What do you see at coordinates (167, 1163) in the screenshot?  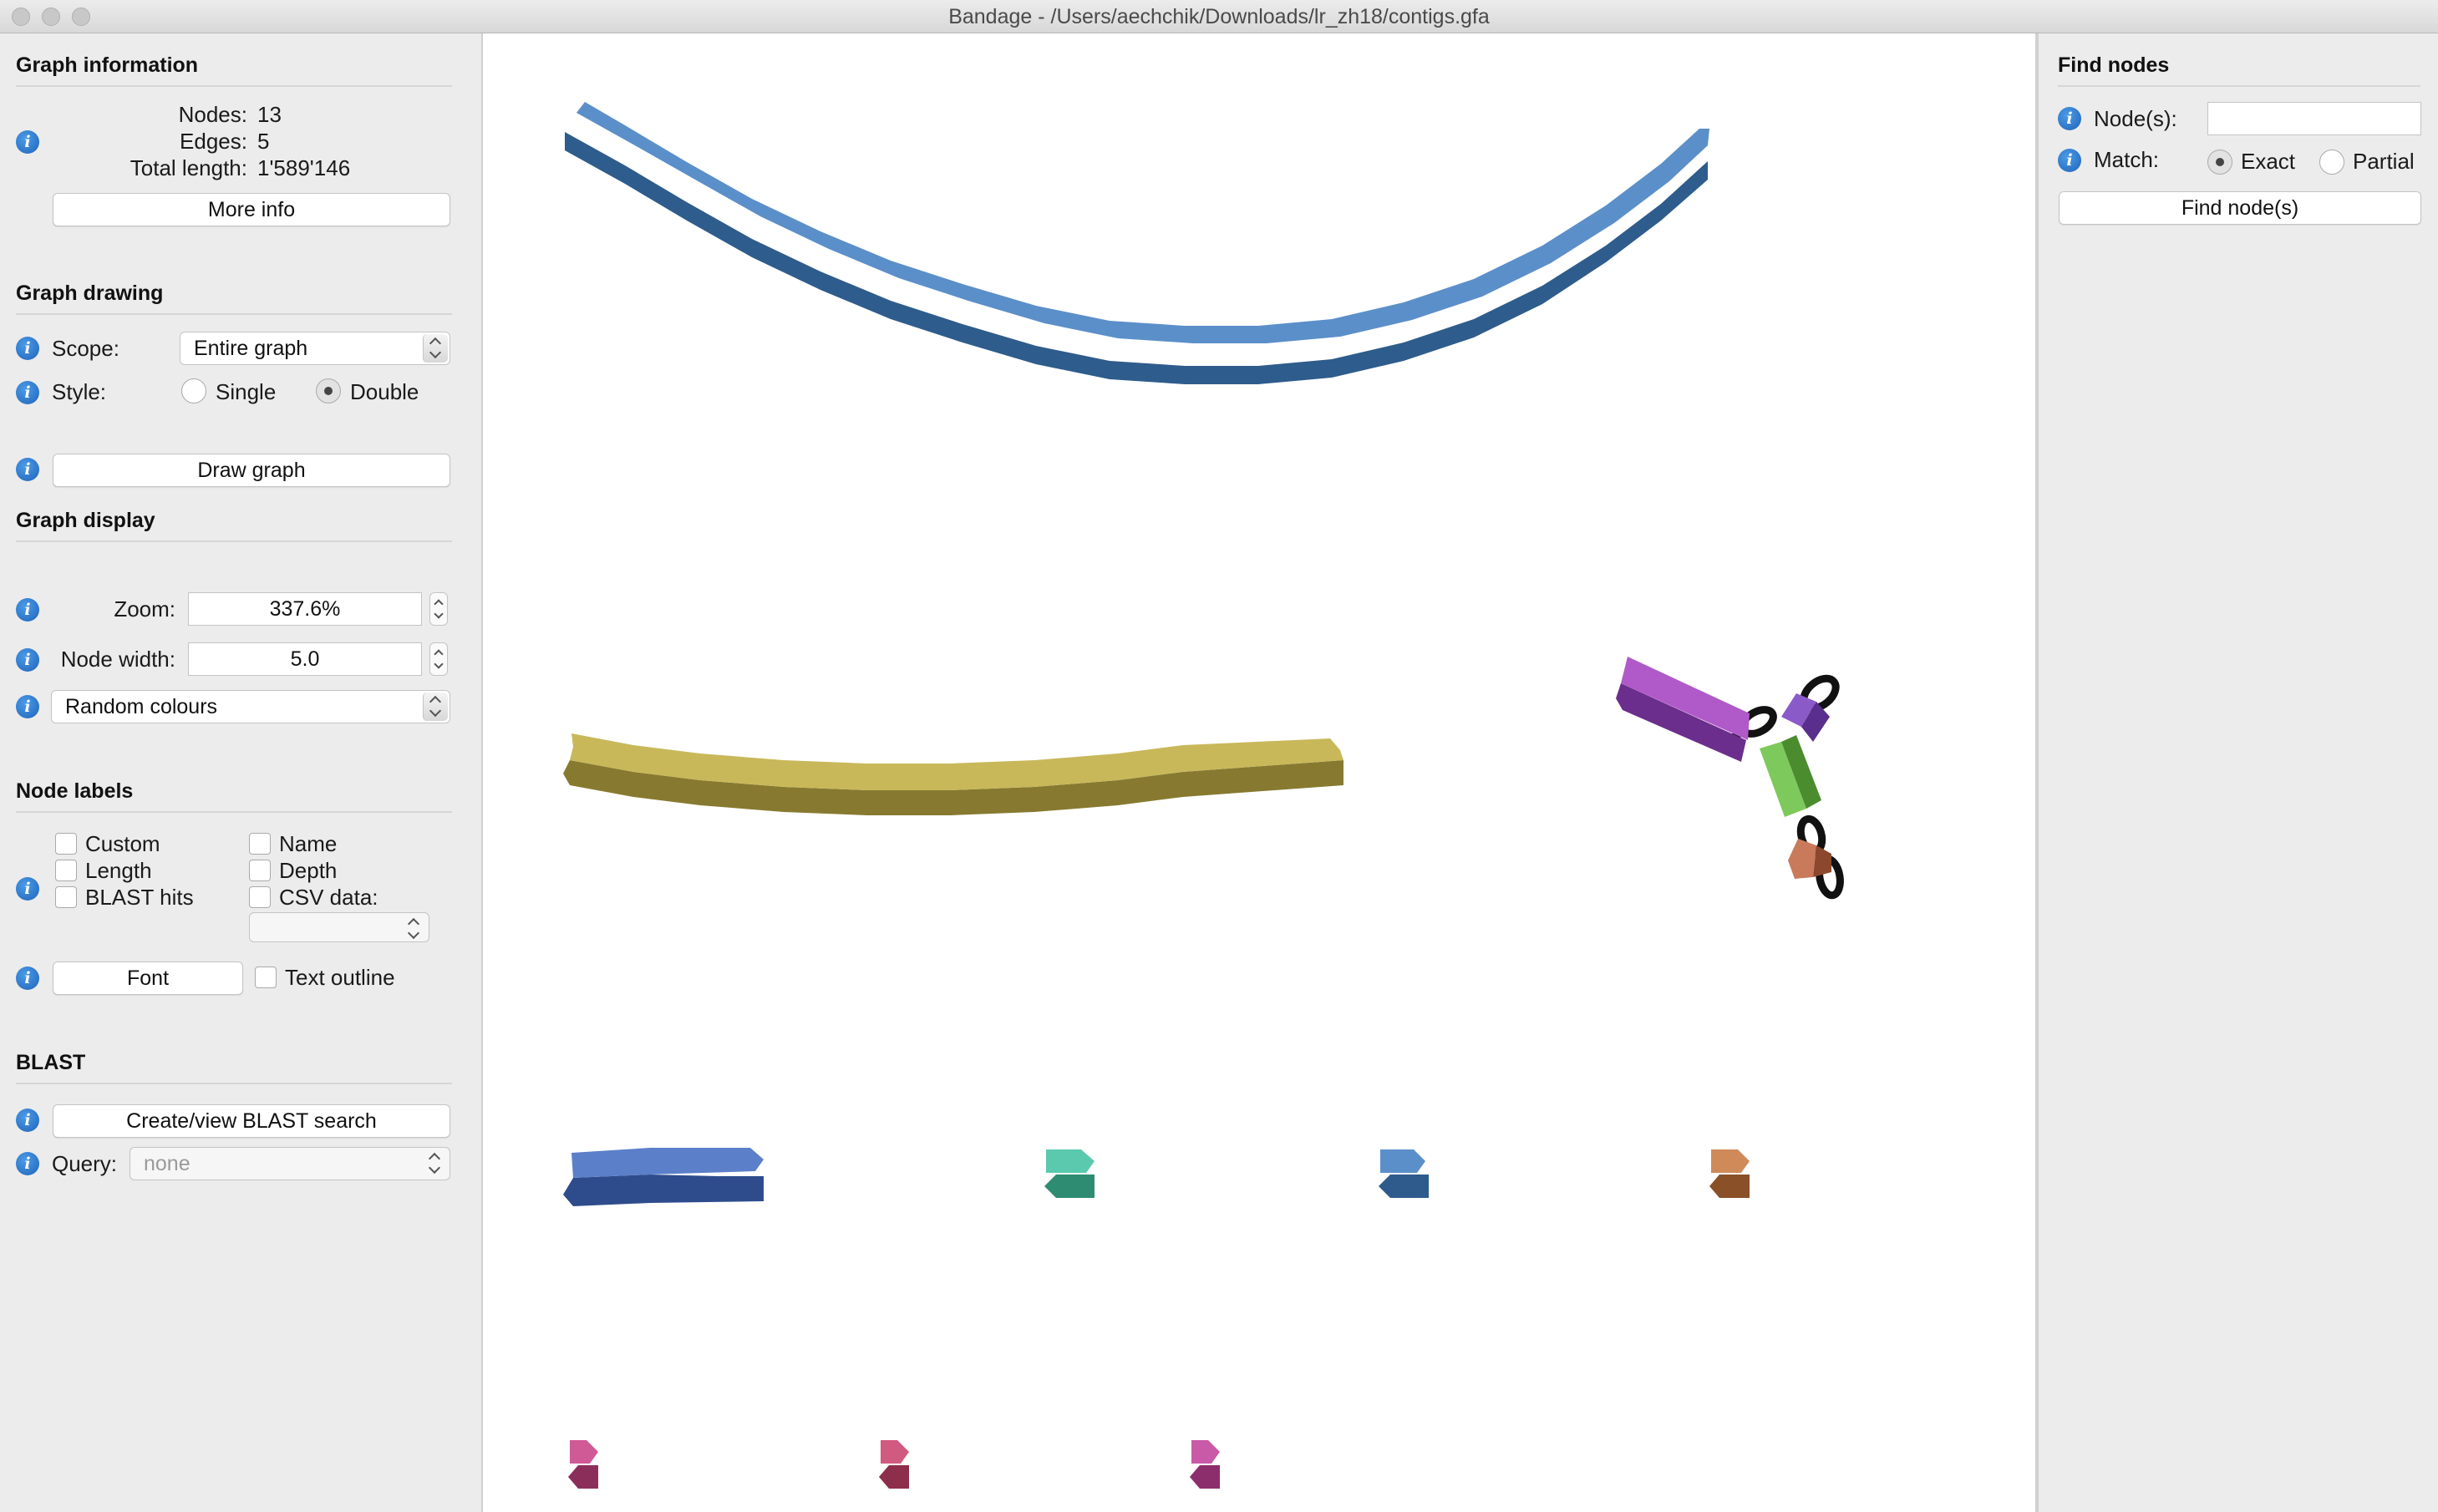 I see `blast-query-value: none` at bounding box center [167, 1163].